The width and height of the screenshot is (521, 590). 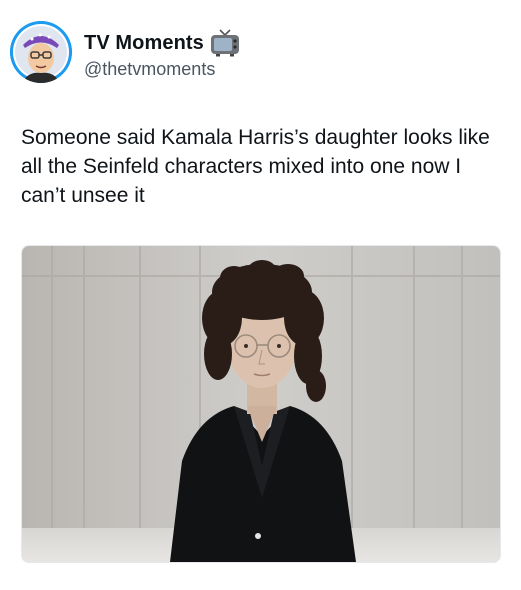 What do you see at coordinates (144, 43) in the screenshot?
I see `display-name: TV Moments` at bounding box center [144, 43].